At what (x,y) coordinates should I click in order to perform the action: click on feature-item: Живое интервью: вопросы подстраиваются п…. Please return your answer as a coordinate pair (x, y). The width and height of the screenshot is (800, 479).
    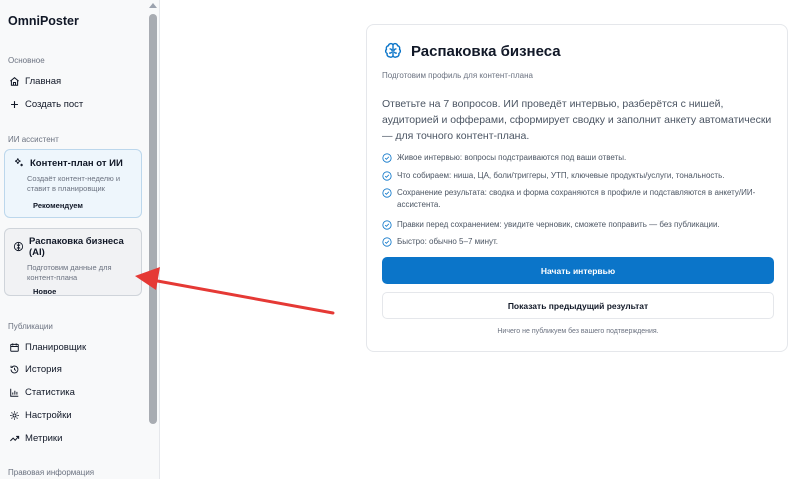
    Looking at the image, I should click on (579, 158).